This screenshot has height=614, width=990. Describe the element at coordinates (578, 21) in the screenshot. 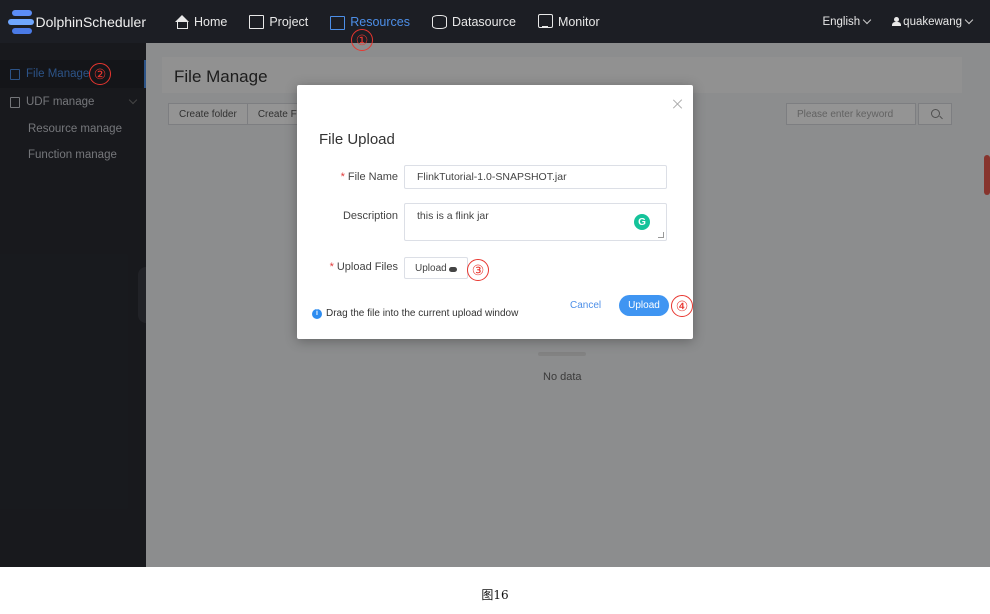

I see `nav-monitor-label: Monitor` at that location.